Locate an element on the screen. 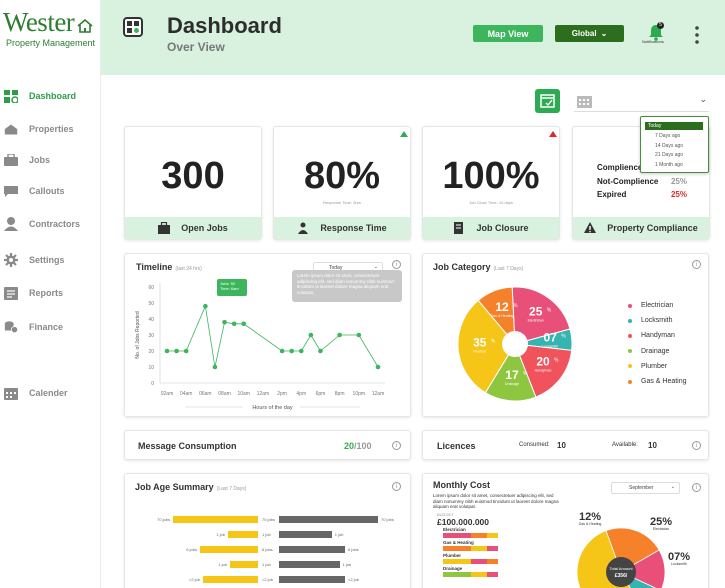 This screenshot has height=588, width=725. calendar-icon is located at coordinates (547, 101).